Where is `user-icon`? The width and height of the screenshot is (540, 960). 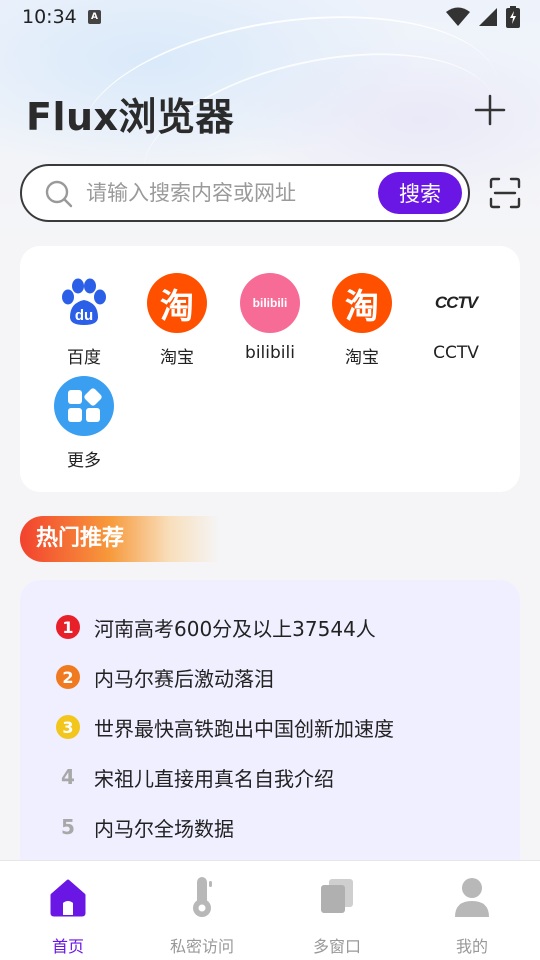 user-icon is located at coordinates (472, 897).